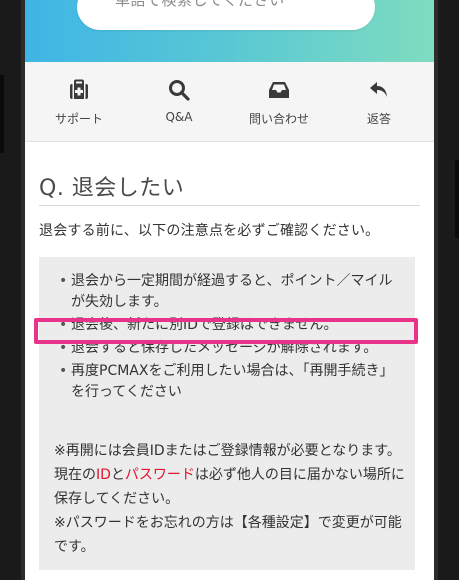 The height and width of the screenshot is (580, 459). Describe the element at coordinates (179, 101) in the screenshot. I see `nav-item-qa: Q&A` at that location.